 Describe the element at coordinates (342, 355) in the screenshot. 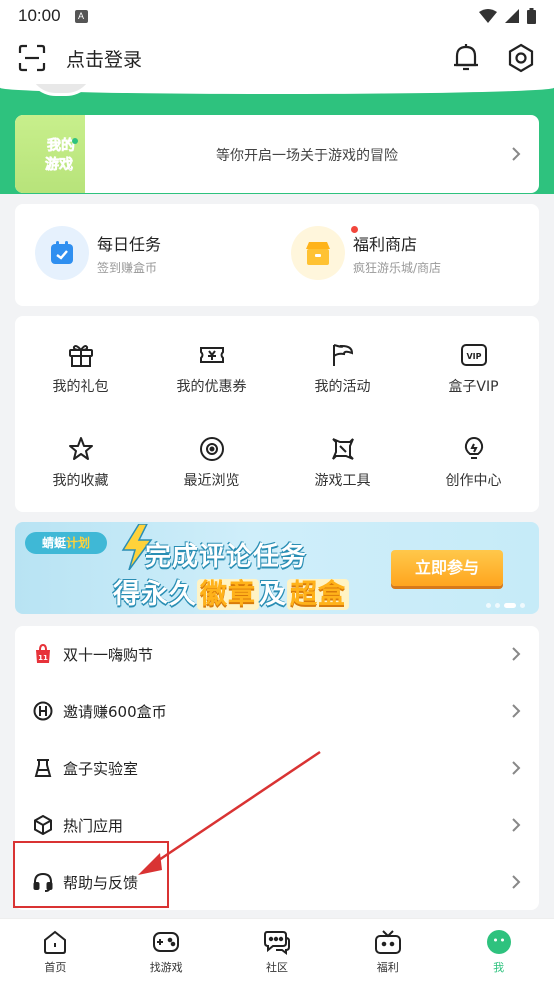

I see `flag-icon` at that location.